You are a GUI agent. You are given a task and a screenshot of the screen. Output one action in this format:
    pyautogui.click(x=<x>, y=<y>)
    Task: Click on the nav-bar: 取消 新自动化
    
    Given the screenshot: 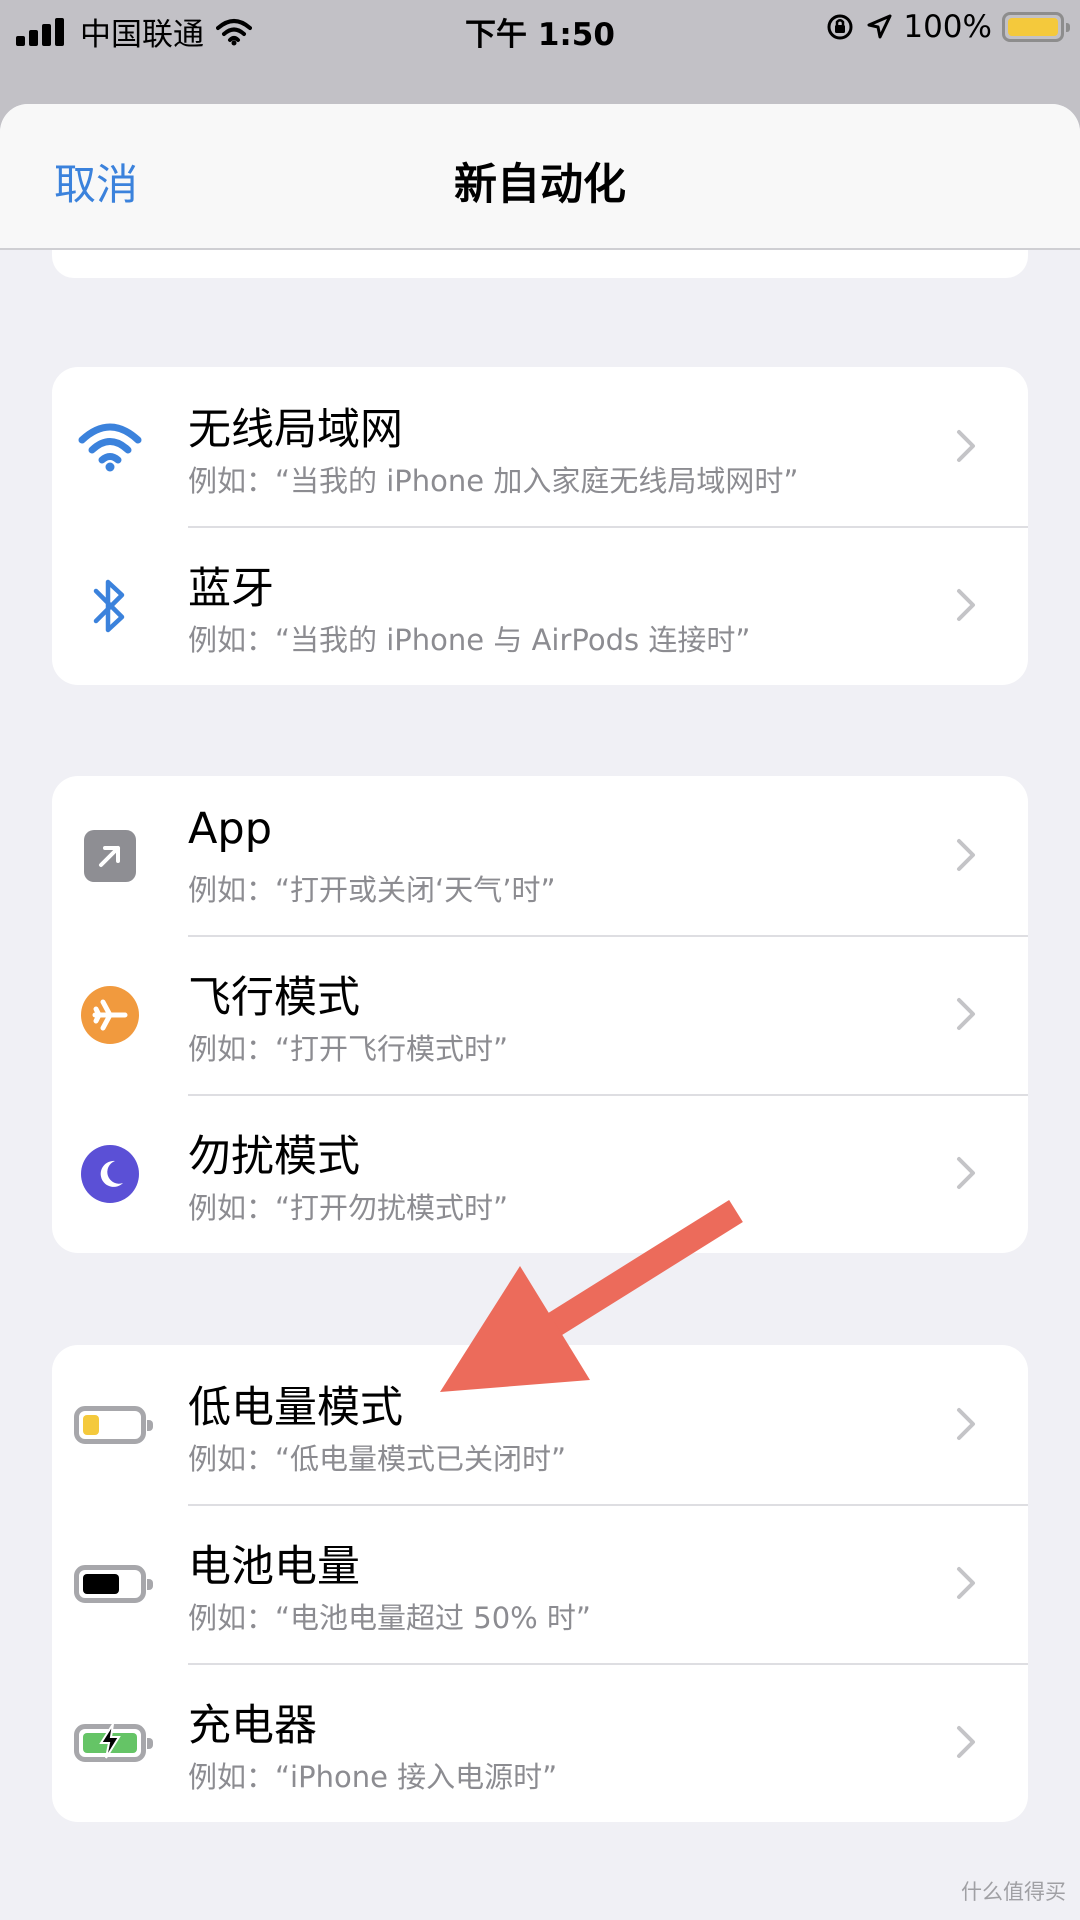 What is the action you would take?
    pyautogui.click(x=540, y=177)
    